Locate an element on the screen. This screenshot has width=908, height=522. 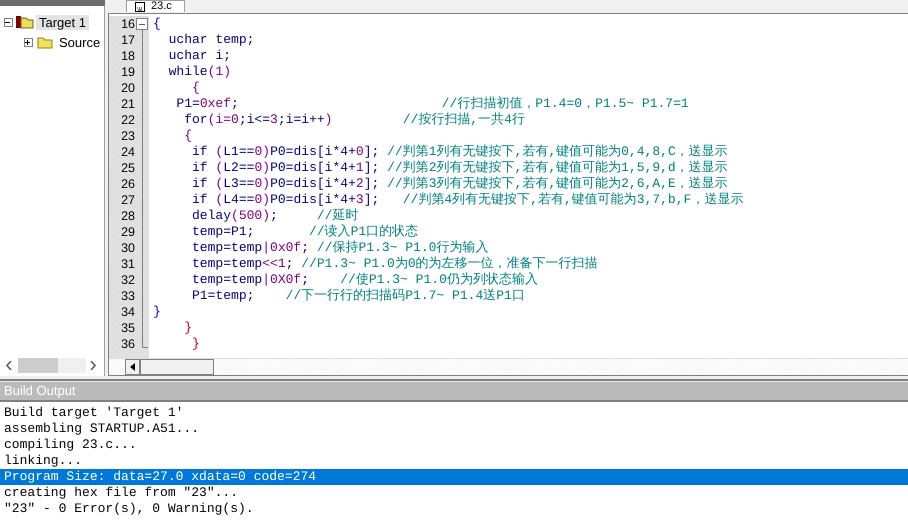
horizontal-scrollbar is located at coordinates (52, 365).